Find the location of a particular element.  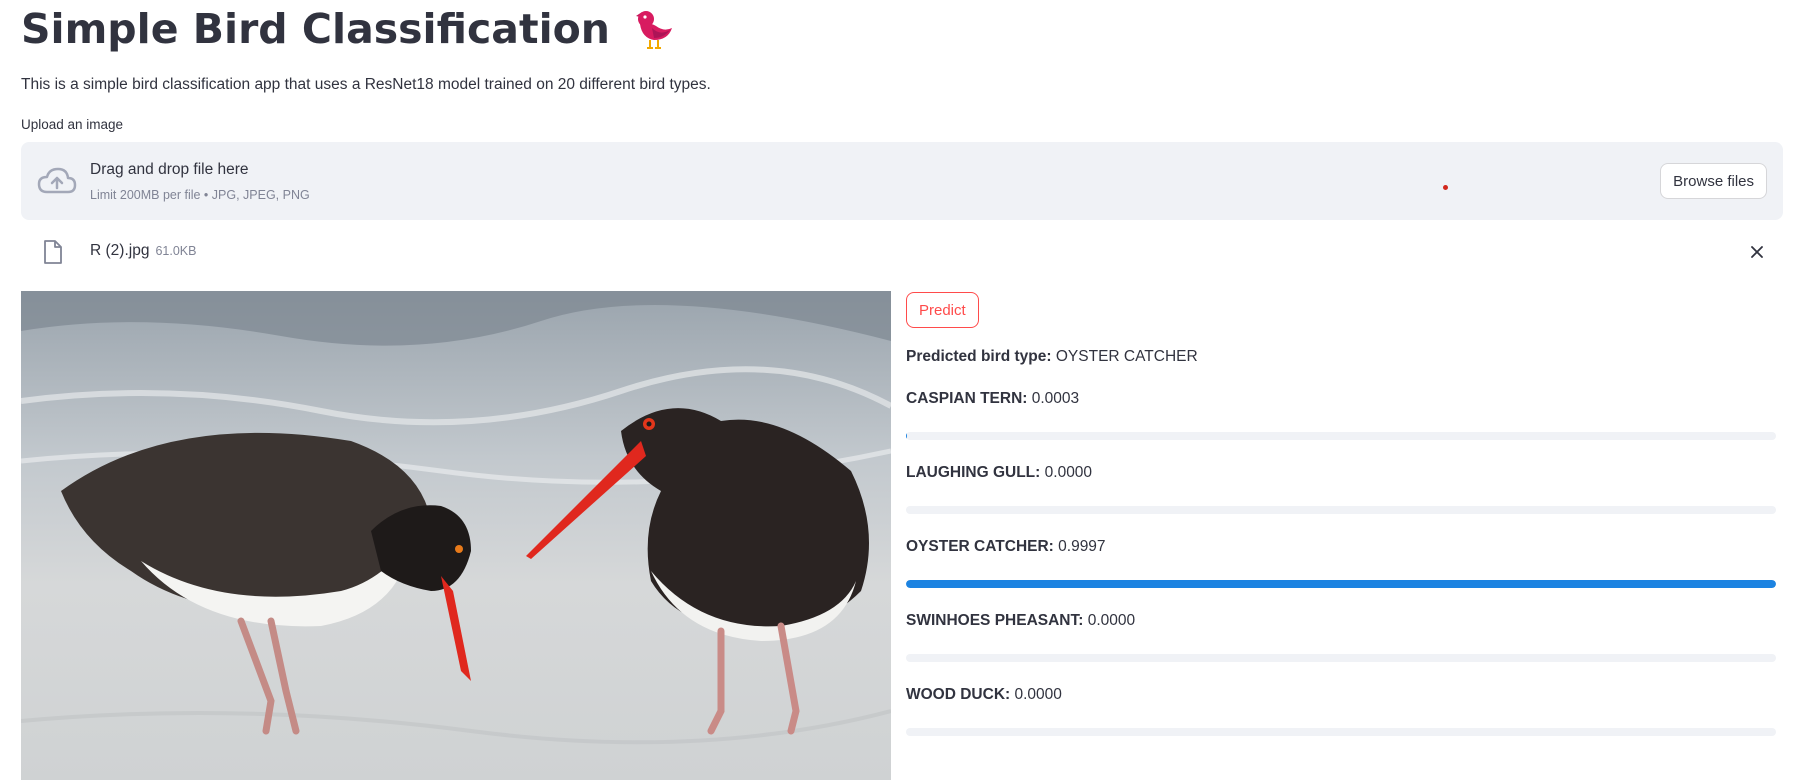

result-item-caspian-tern: CASPIAN TERN: 0.0003 is located at coordinates (1341, 415).